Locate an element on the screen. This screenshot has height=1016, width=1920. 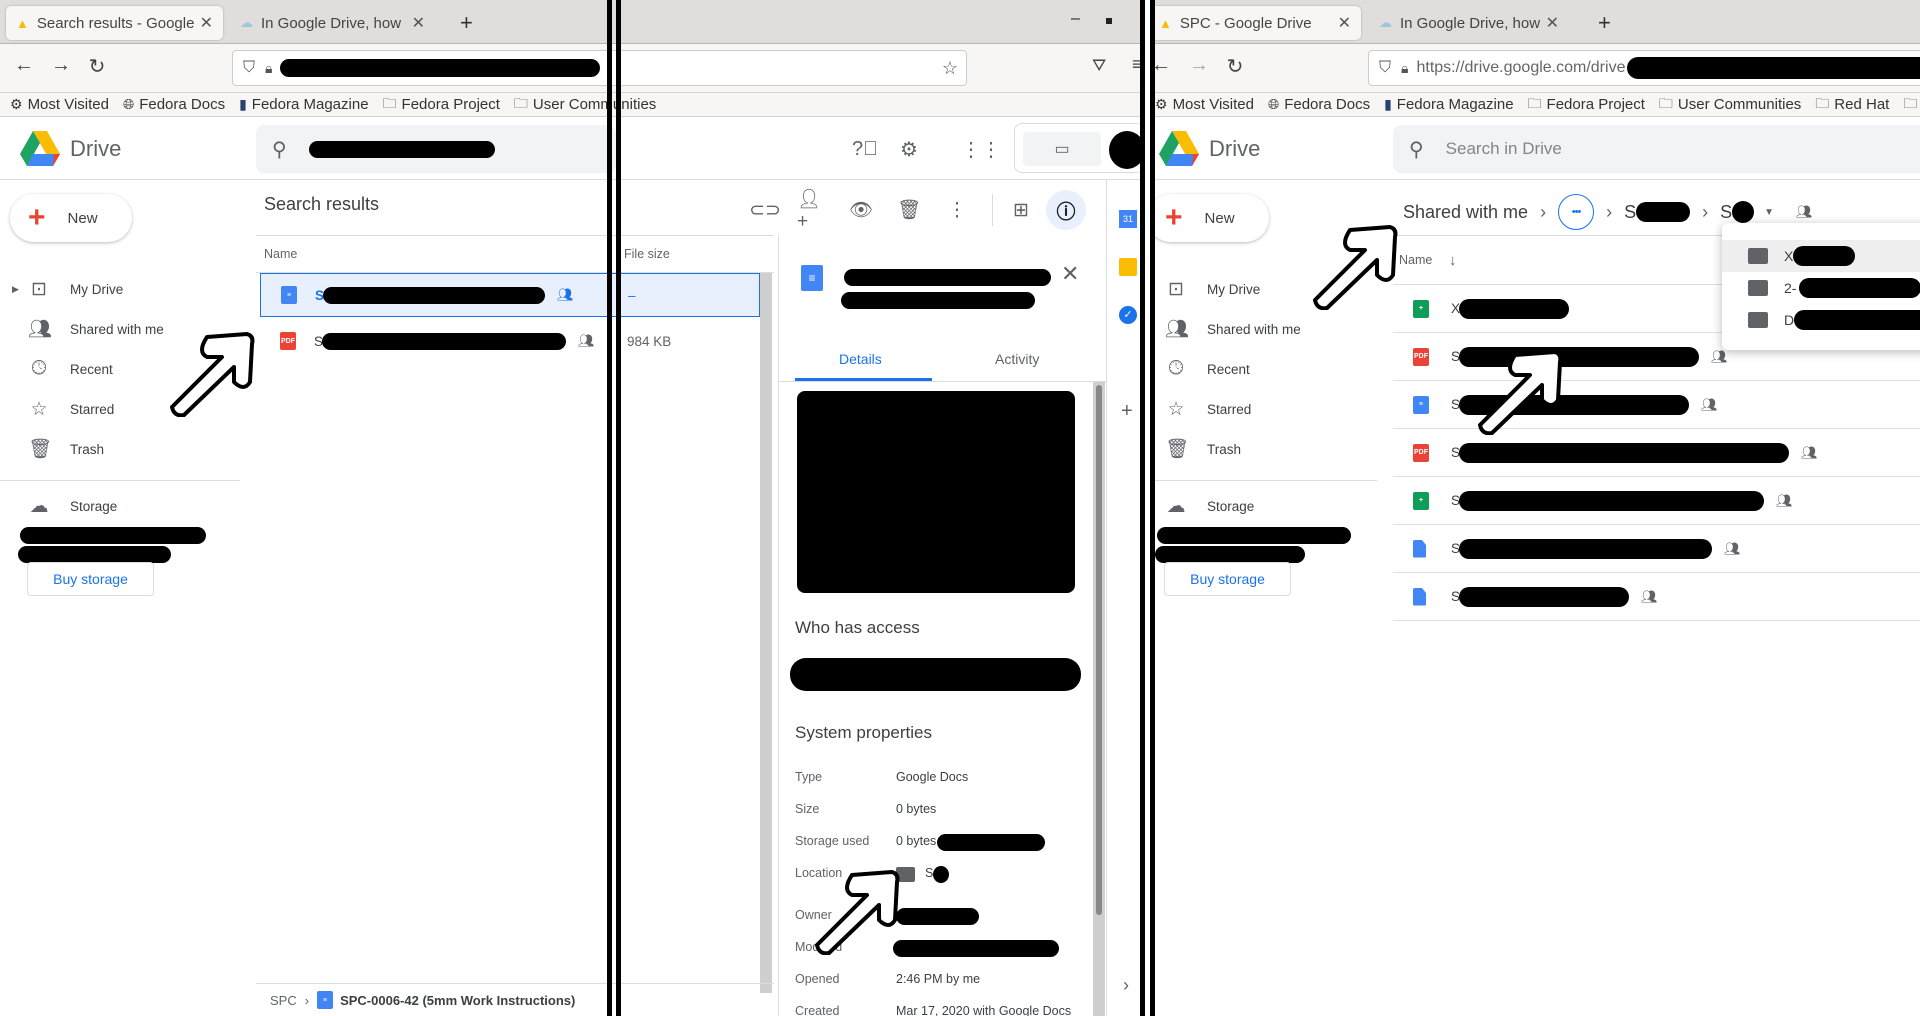
preview-eye-icon: 👁︎ is located at coordinates (861, 210).